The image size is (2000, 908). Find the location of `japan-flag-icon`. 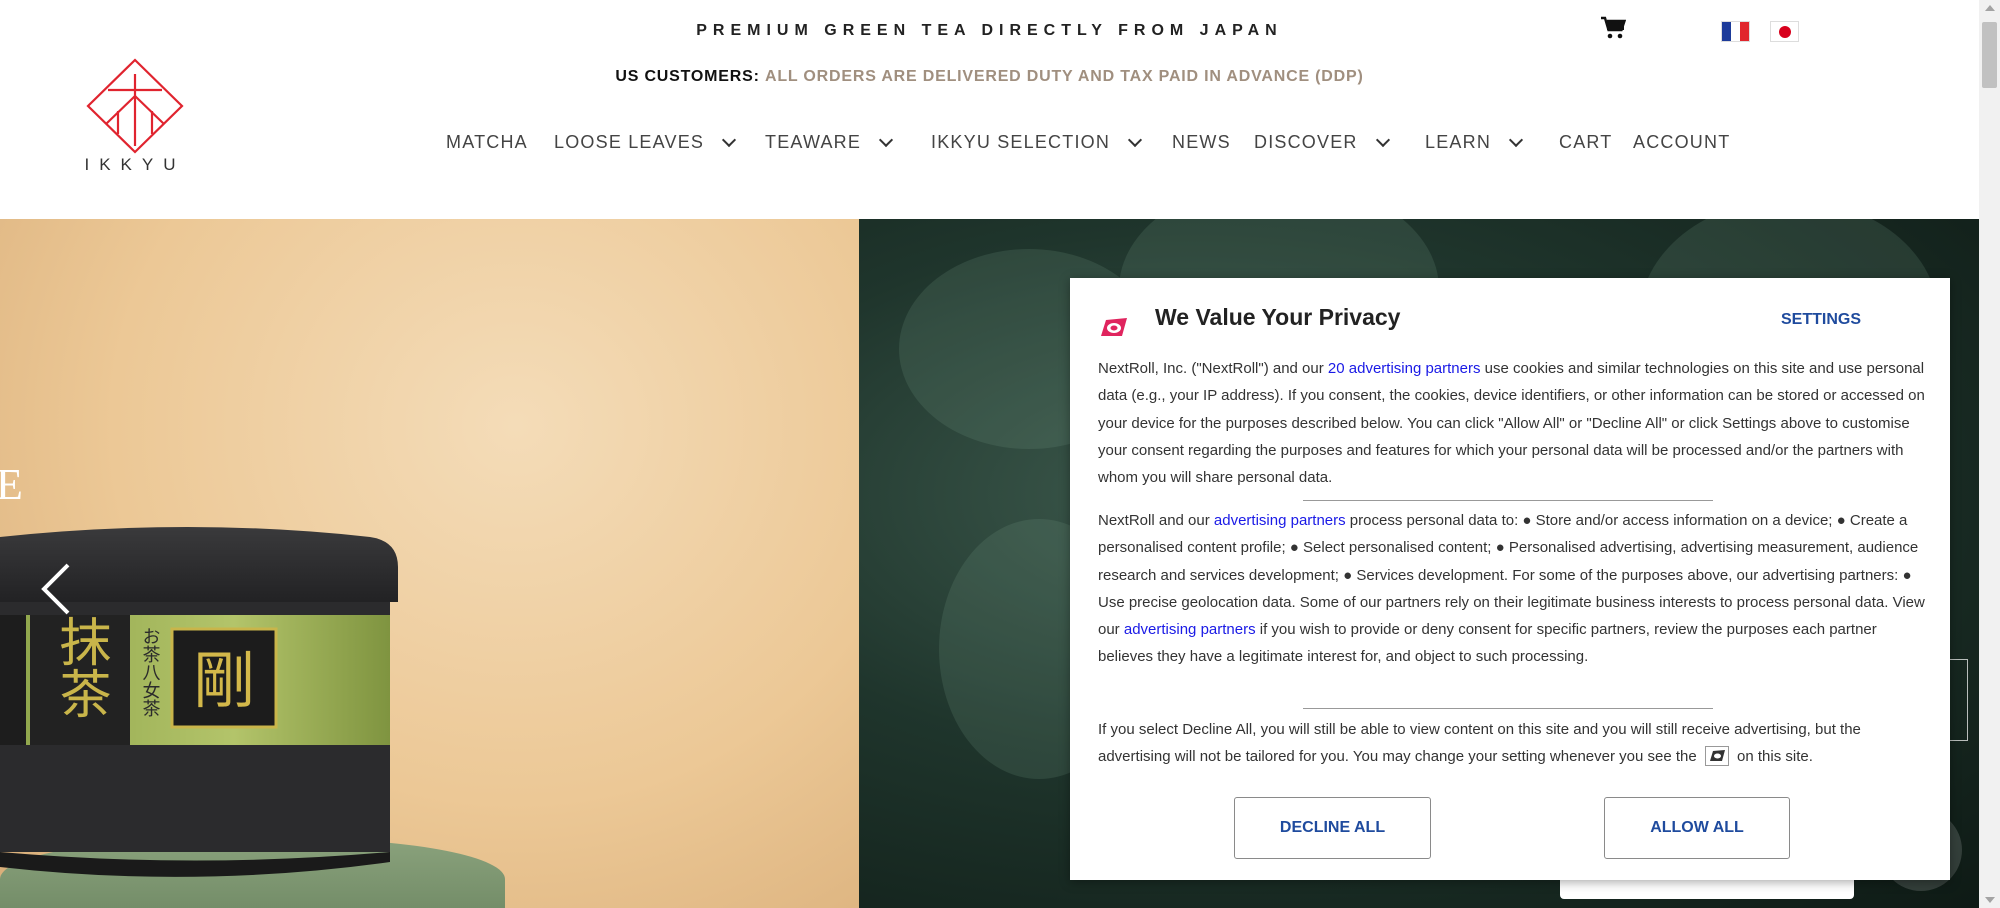

japan-flag-icon is located at coordinates (1784, 31).